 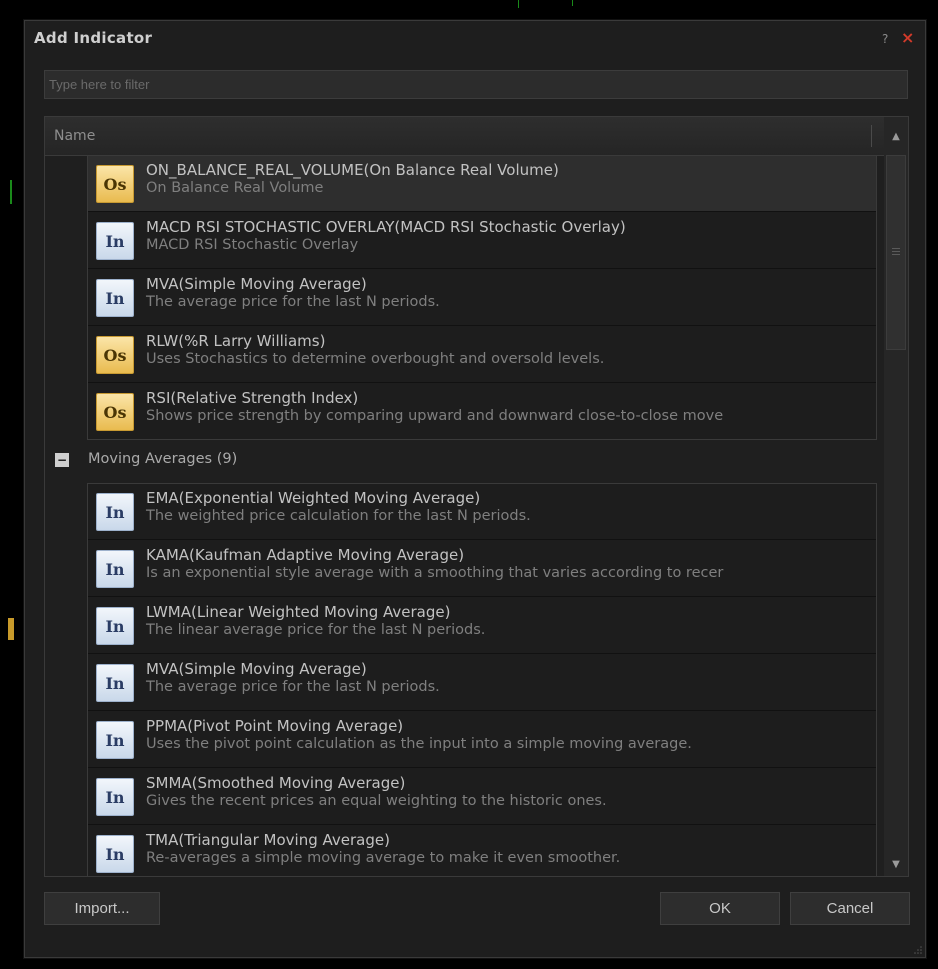 I want to click on indicator-name: EMA(Exponential Weighted Moving Average), so click(x=313, y=498).